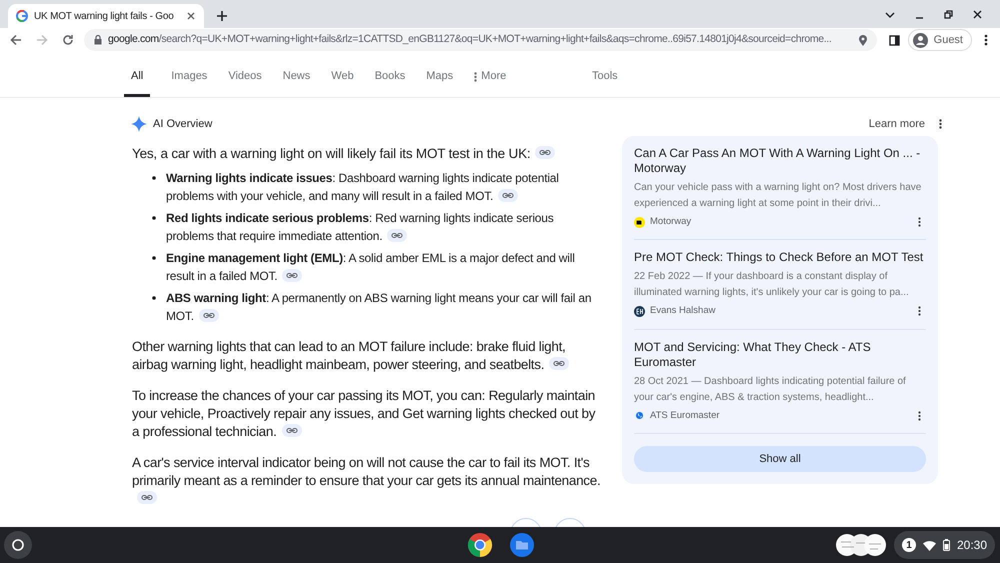 The image size is (1000, 563). What do you see at coordinates (379, 307) in the screenshot?
I see `list-item-text: ABS warning light: A permanently on ABS warning light means your car will fail an MOT.` at bounding box center [379, 307].